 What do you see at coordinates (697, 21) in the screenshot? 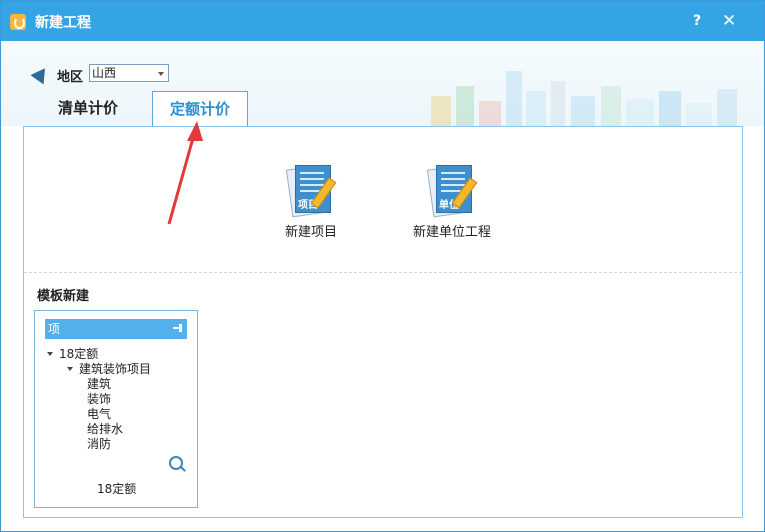
I see `help-button: ?` at bounding box center [697, 21].